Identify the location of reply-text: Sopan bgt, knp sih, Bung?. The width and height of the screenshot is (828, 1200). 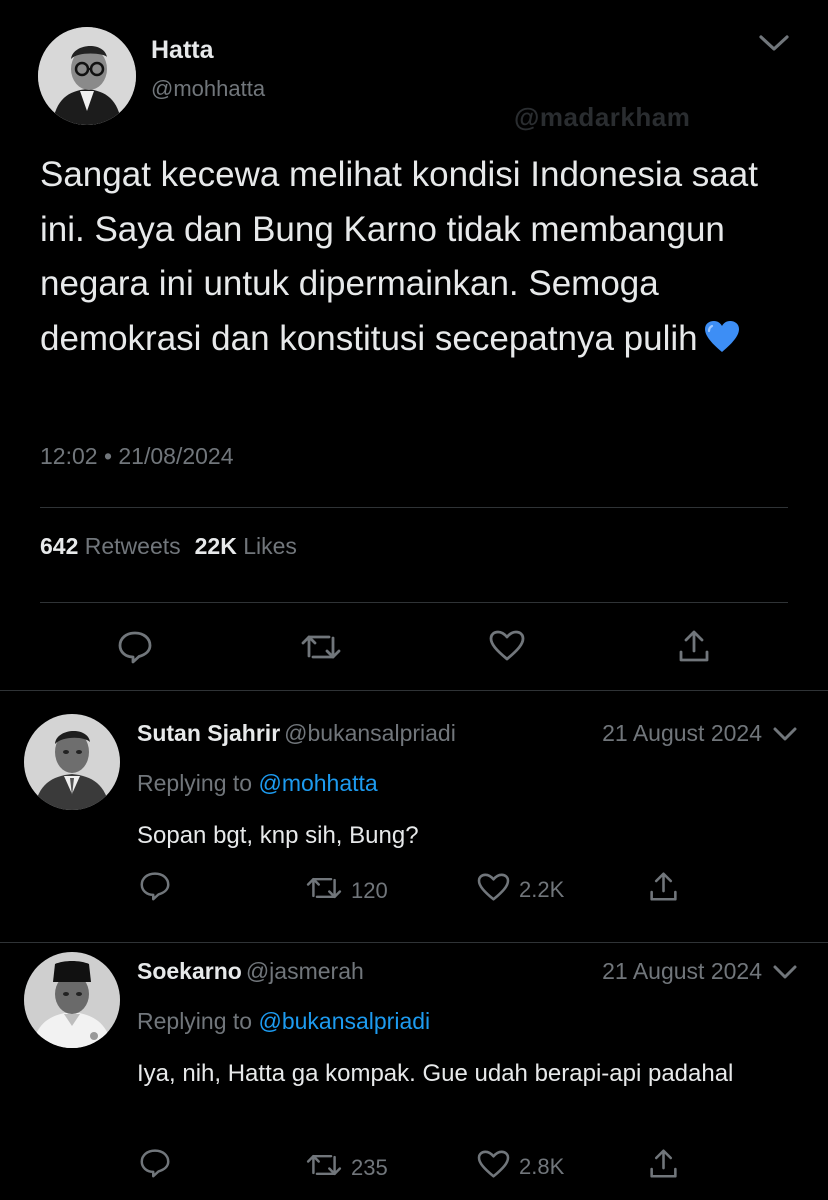
(278, 835).